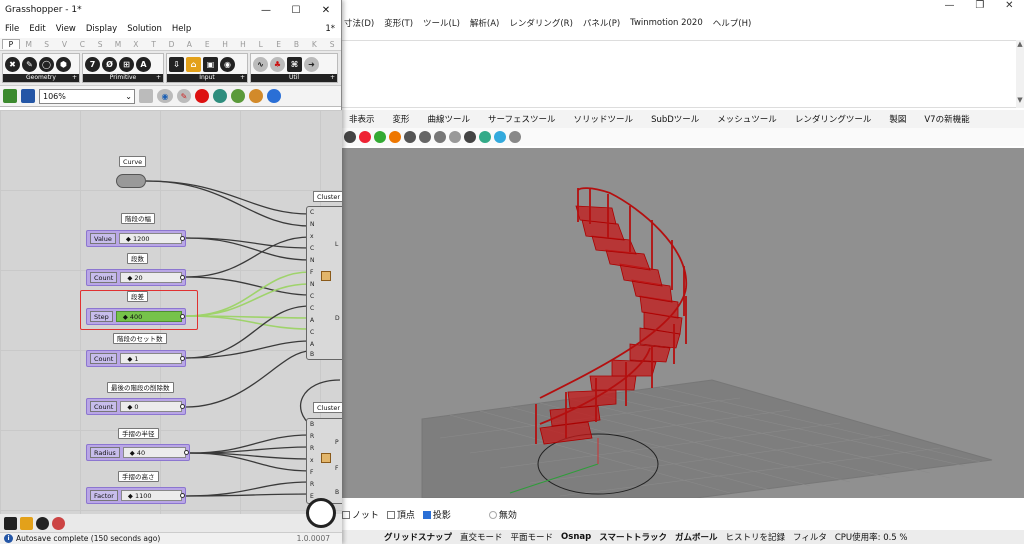 Image resolution: width=1024 pixels, height=544 pixels. Describe the element at coordinates (747, 119) in the screenshot. I see `tab-mesh-tools: メッシュツール` at that location.